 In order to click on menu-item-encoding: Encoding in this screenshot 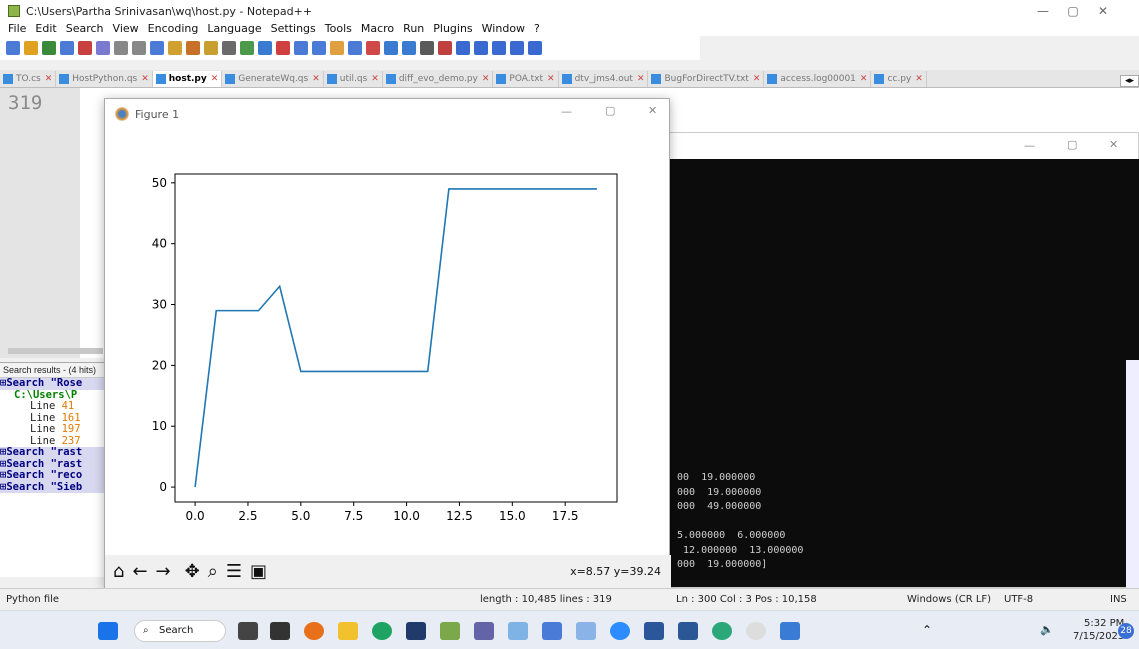, I will do `click(173, 29)`.